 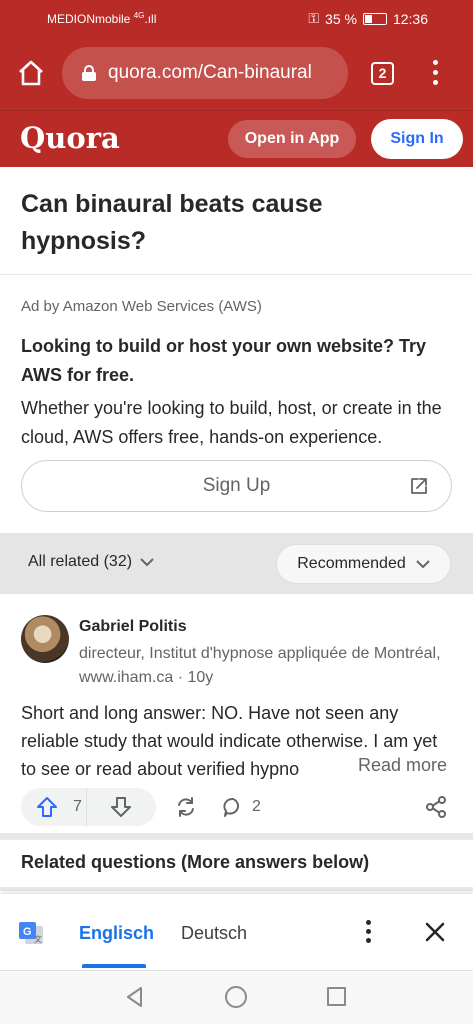 What do you see at coordinates (256, 806) in the screenshot?
I see `comment-count: 2` at bounding box center [256, 806].